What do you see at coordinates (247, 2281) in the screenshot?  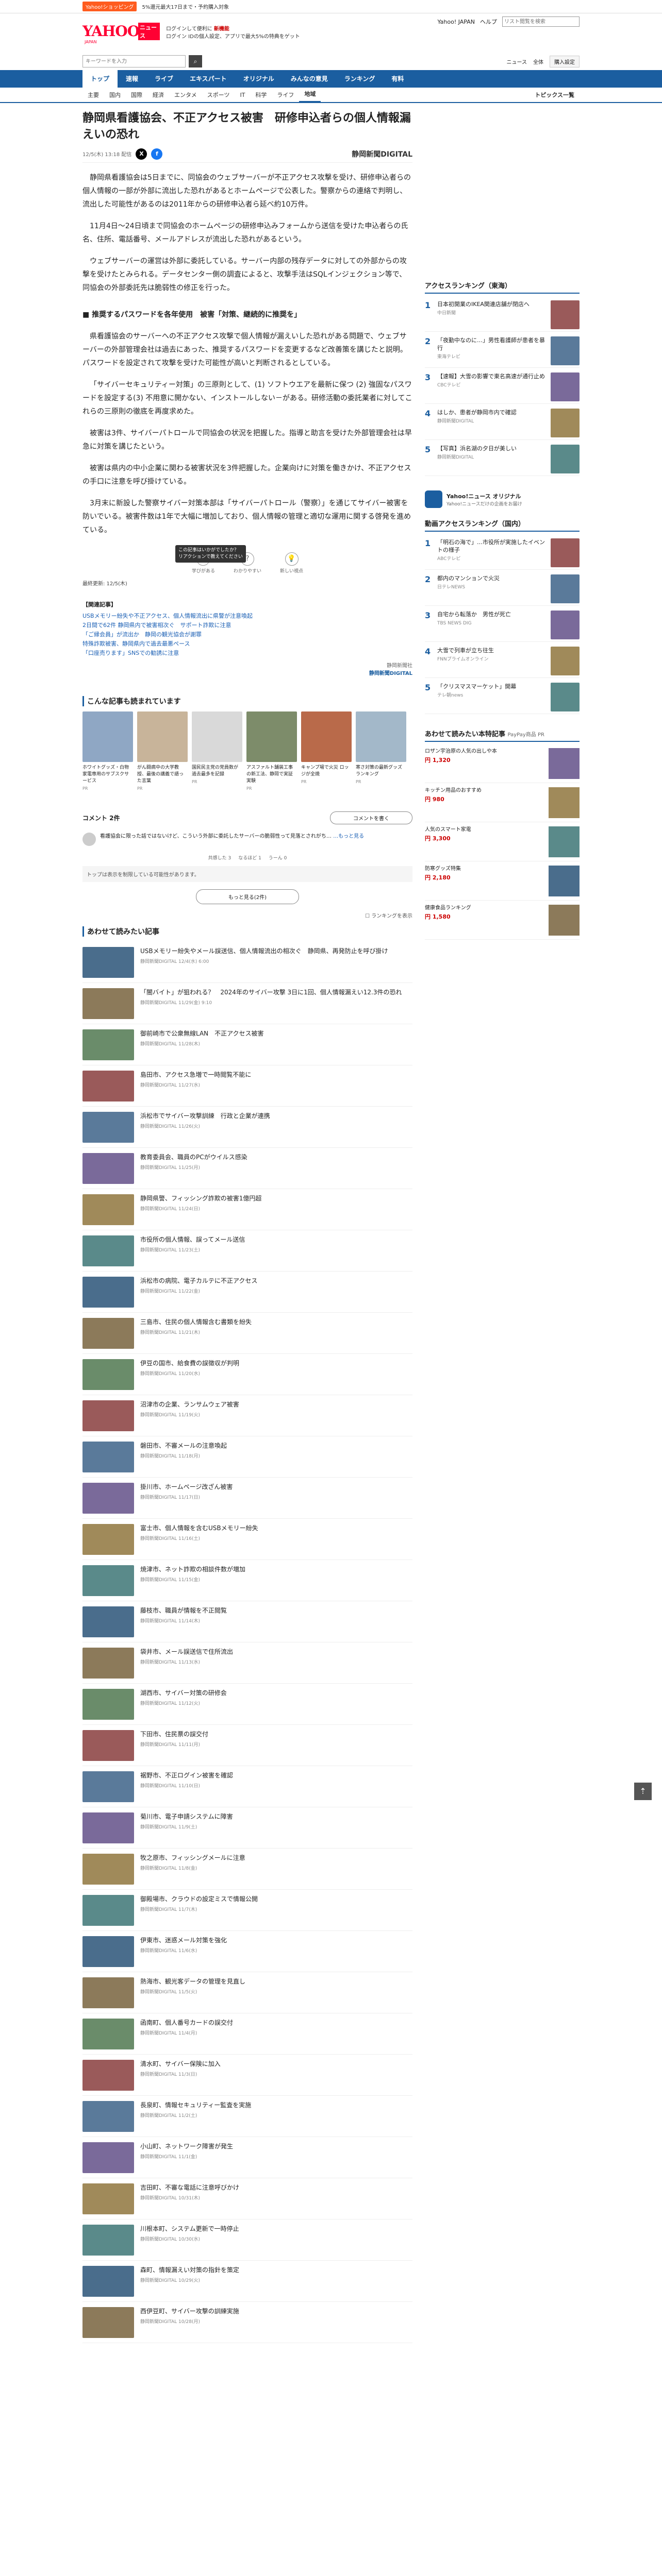 I see `related-item: 森町、情報漏えい対策の指針を策定 静岡新聞DIGITAL 10/29(火)` at bounding box center [247, 2281].